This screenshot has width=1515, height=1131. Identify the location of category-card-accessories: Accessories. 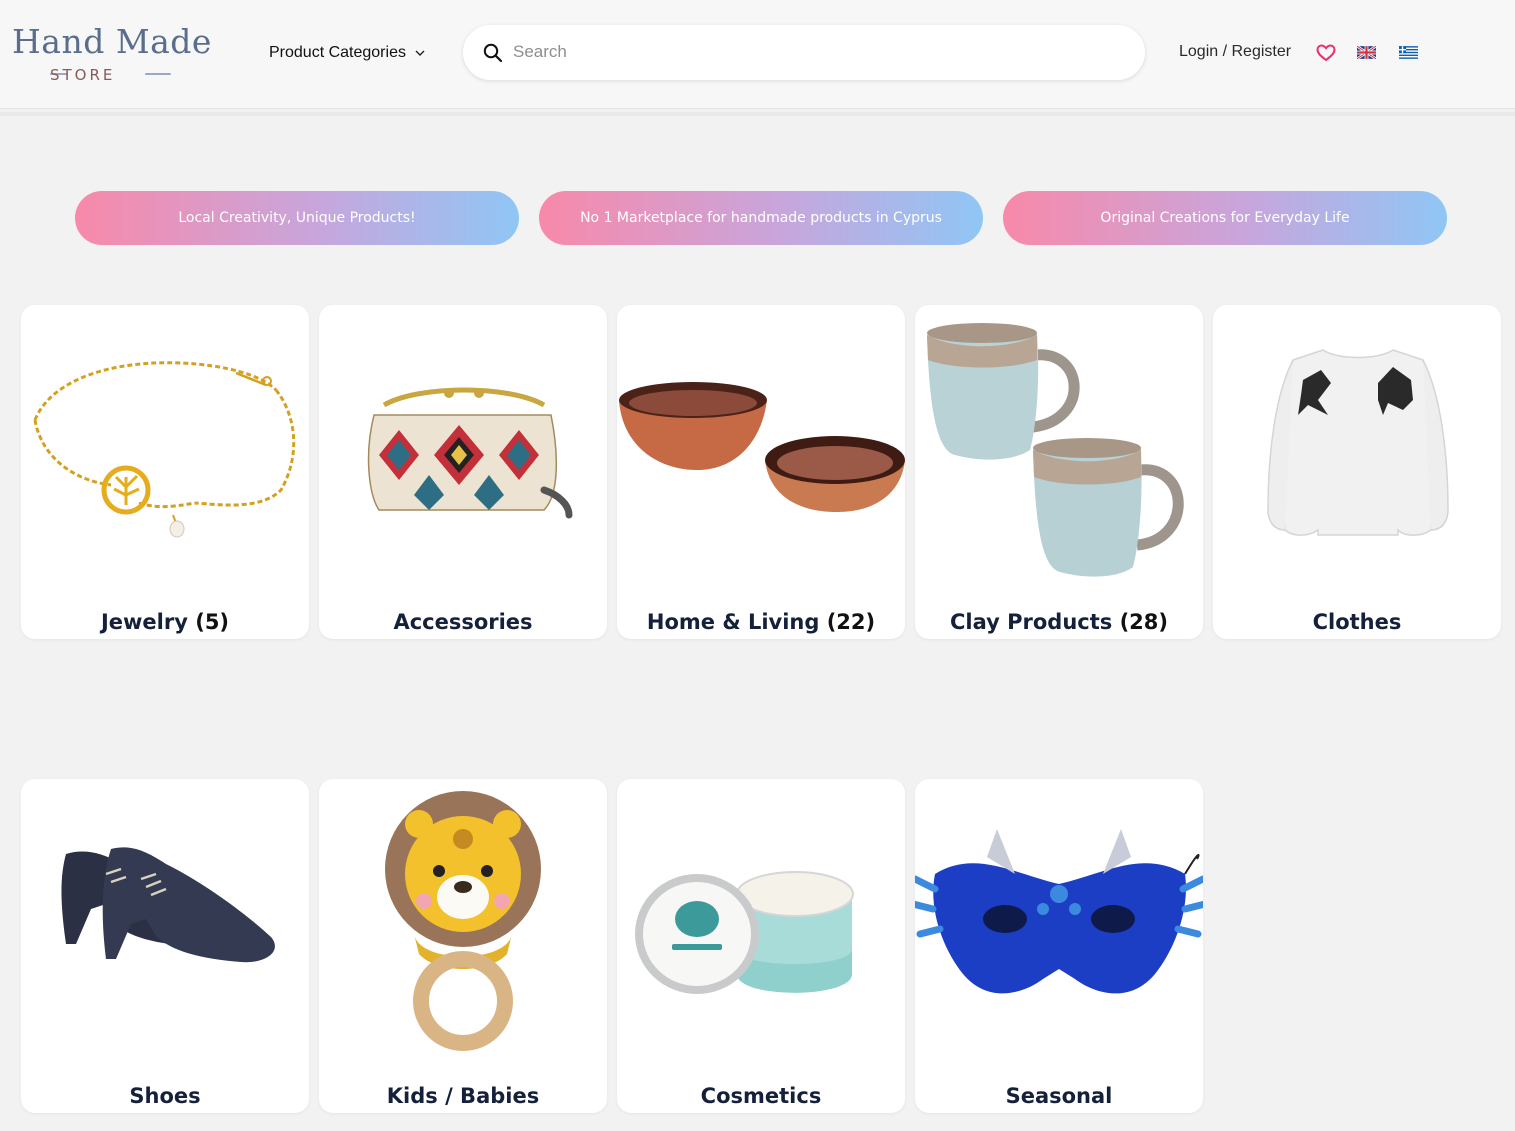
(463, 472).